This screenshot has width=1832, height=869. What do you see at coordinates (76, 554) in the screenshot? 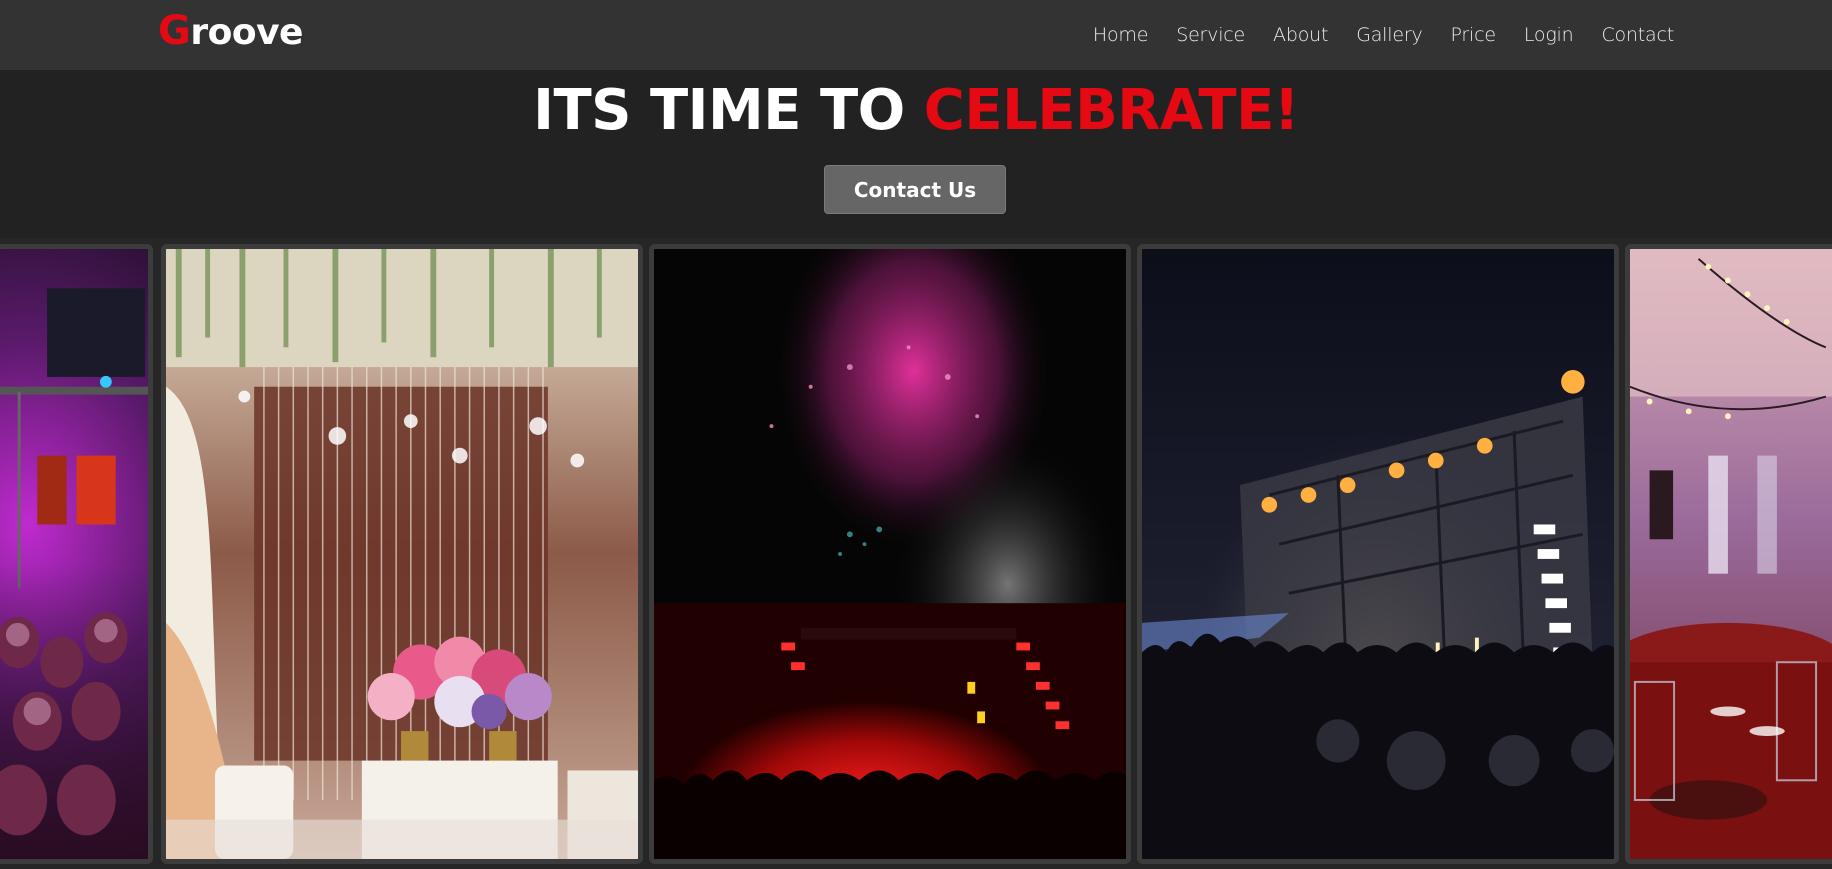
I see `gallery-image-concert-crowd` at bounding box center [76, 554].